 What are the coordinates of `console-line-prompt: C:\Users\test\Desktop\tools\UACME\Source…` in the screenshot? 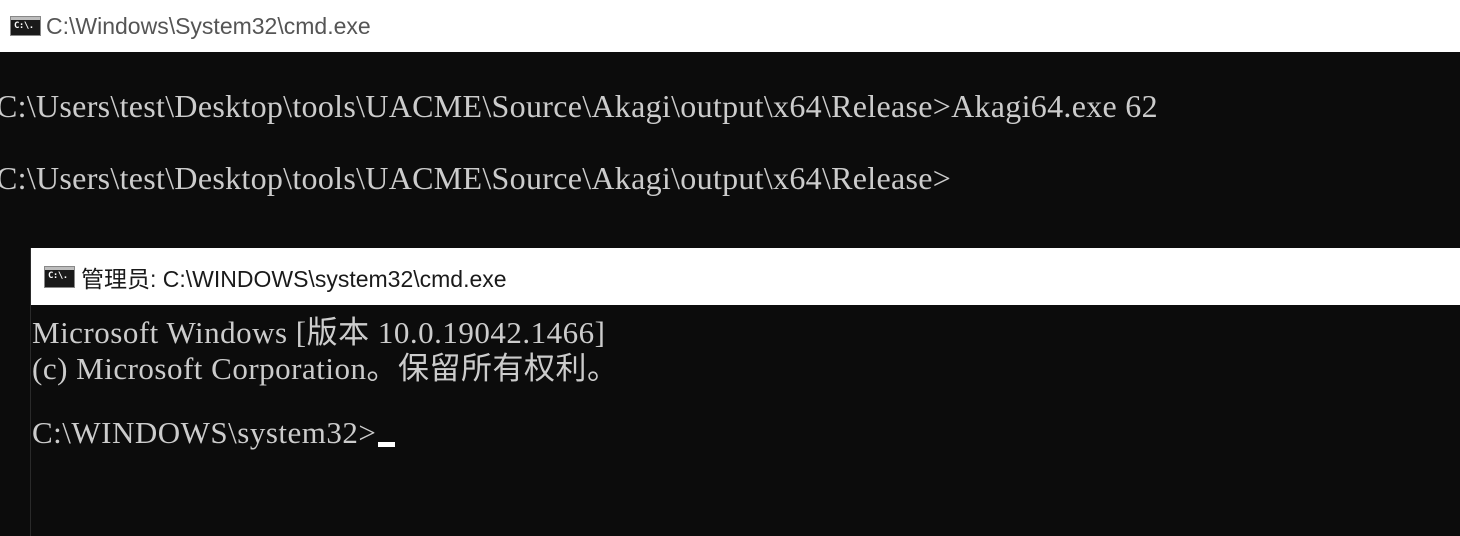 It's located at (476, 178).